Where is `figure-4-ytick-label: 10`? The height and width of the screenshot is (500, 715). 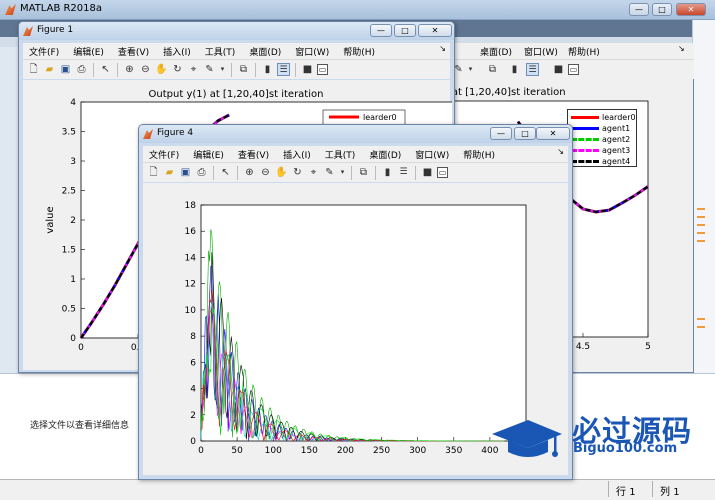 figure-4-ytick-label: 10 is located at coordinates (191, 311).